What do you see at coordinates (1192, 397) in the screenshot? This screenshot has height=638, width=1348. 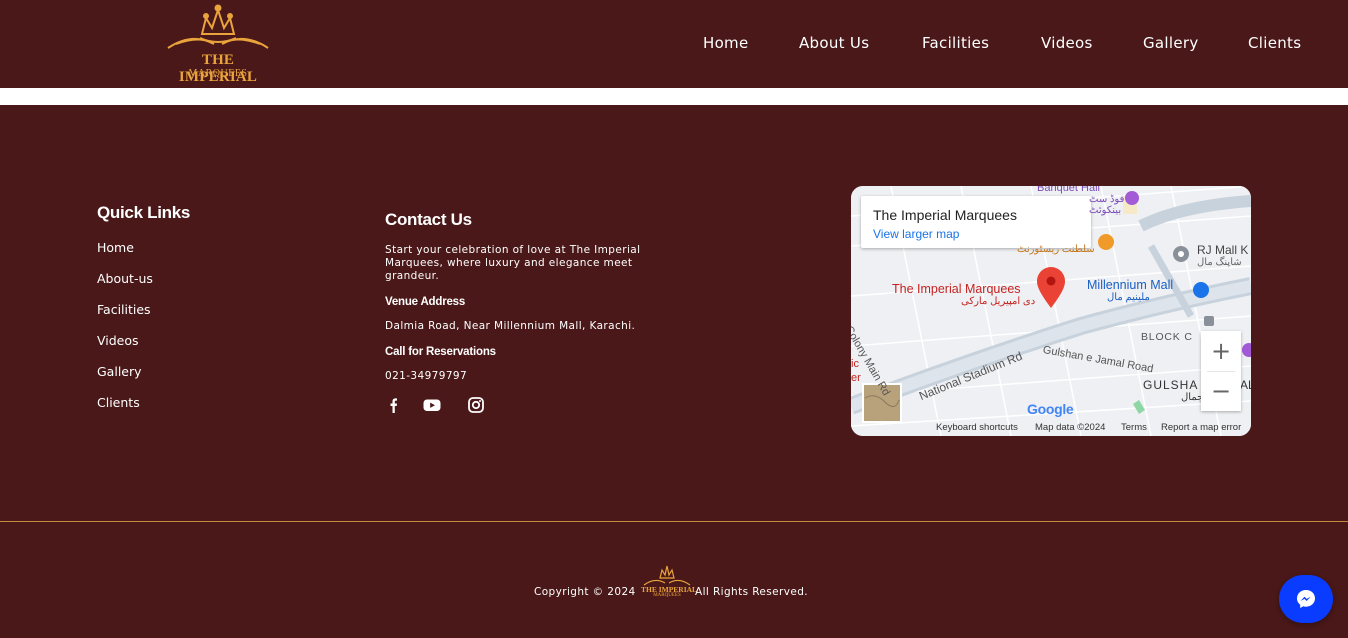 I see `map-label-jamal-urdu: جمال` at bounding box center [1192, 397].